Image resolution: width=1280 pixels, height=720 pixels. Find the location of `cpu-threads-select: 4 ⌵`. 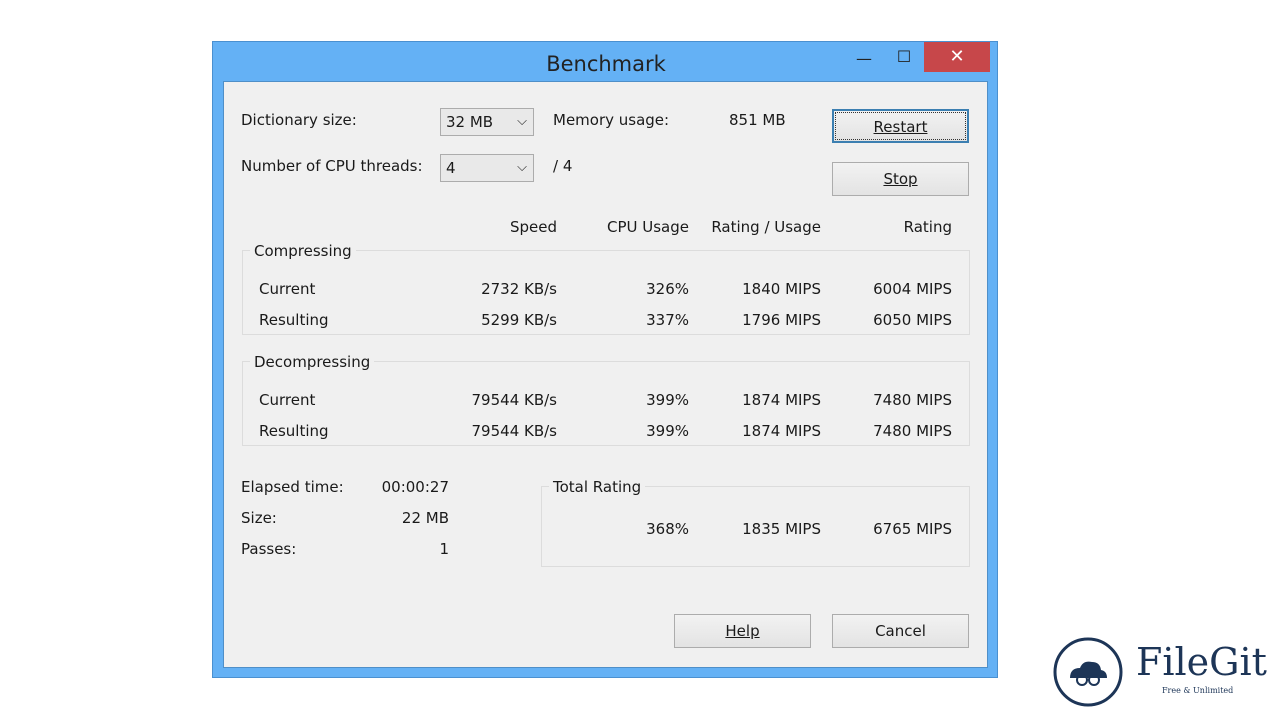

cpu-threads-select: 4 ⌵ is located at coordinates (487, 168).